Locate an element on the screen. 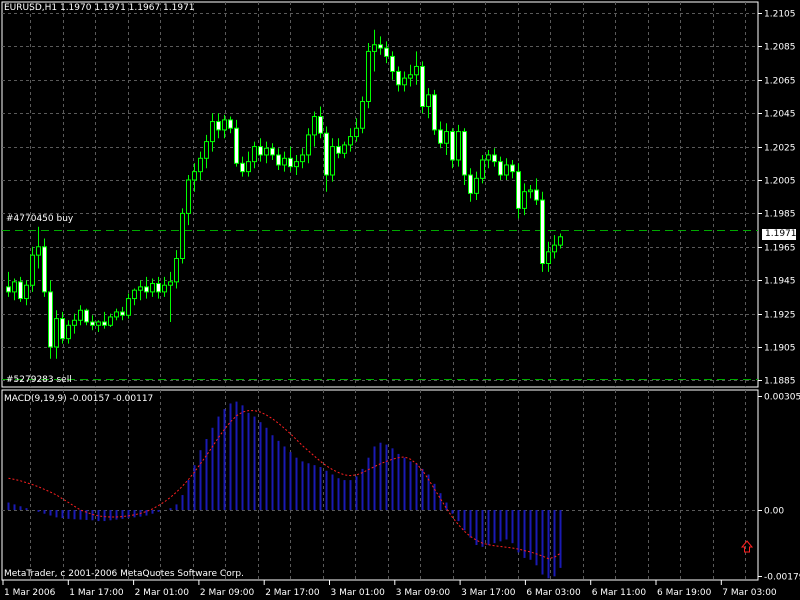 The image size is (800, 600). time-tick-label: 2 Mar 01:00 is located at coordinates (162, 593).